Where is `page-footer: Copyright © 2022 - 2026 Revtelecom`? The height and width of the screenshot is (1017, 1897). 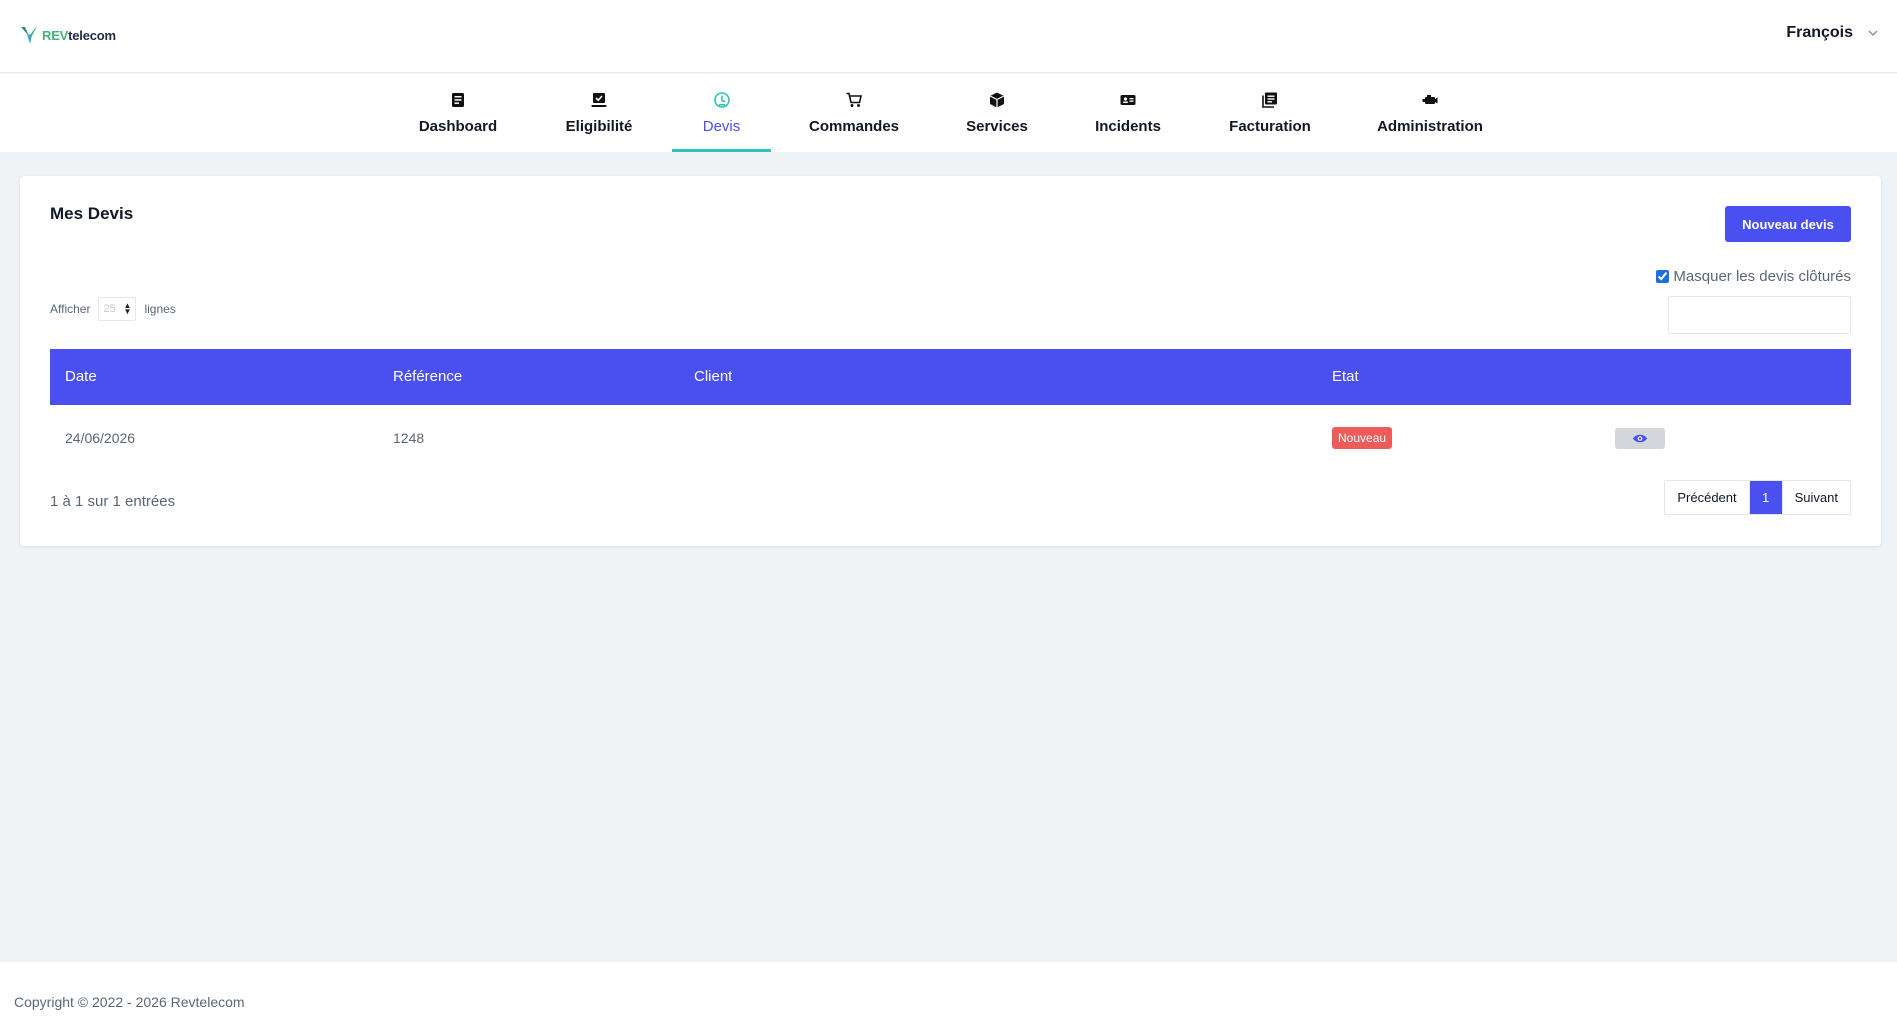 page-footer: Copyright © 2022 - 2026 Revtelecom is located at coordinates (948, 989).